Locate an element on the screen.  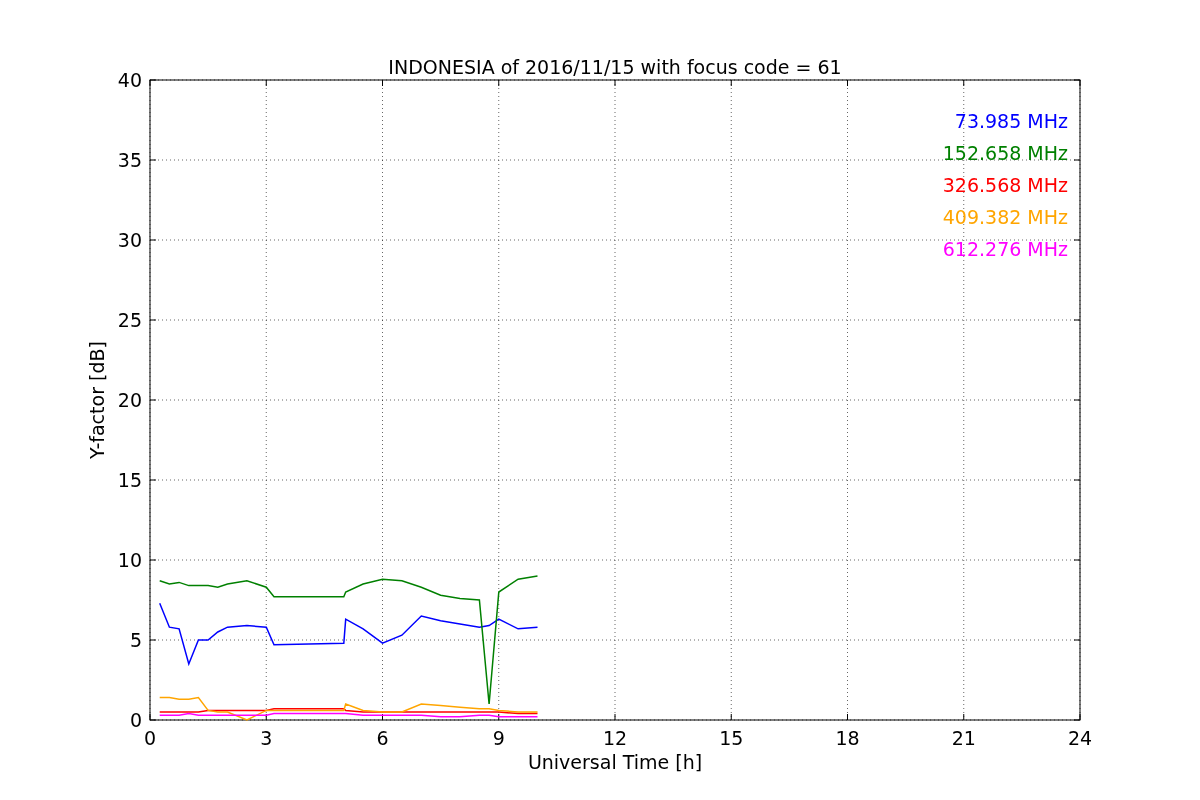
y-tick-label: 35 is located at coordinates (129, 160).